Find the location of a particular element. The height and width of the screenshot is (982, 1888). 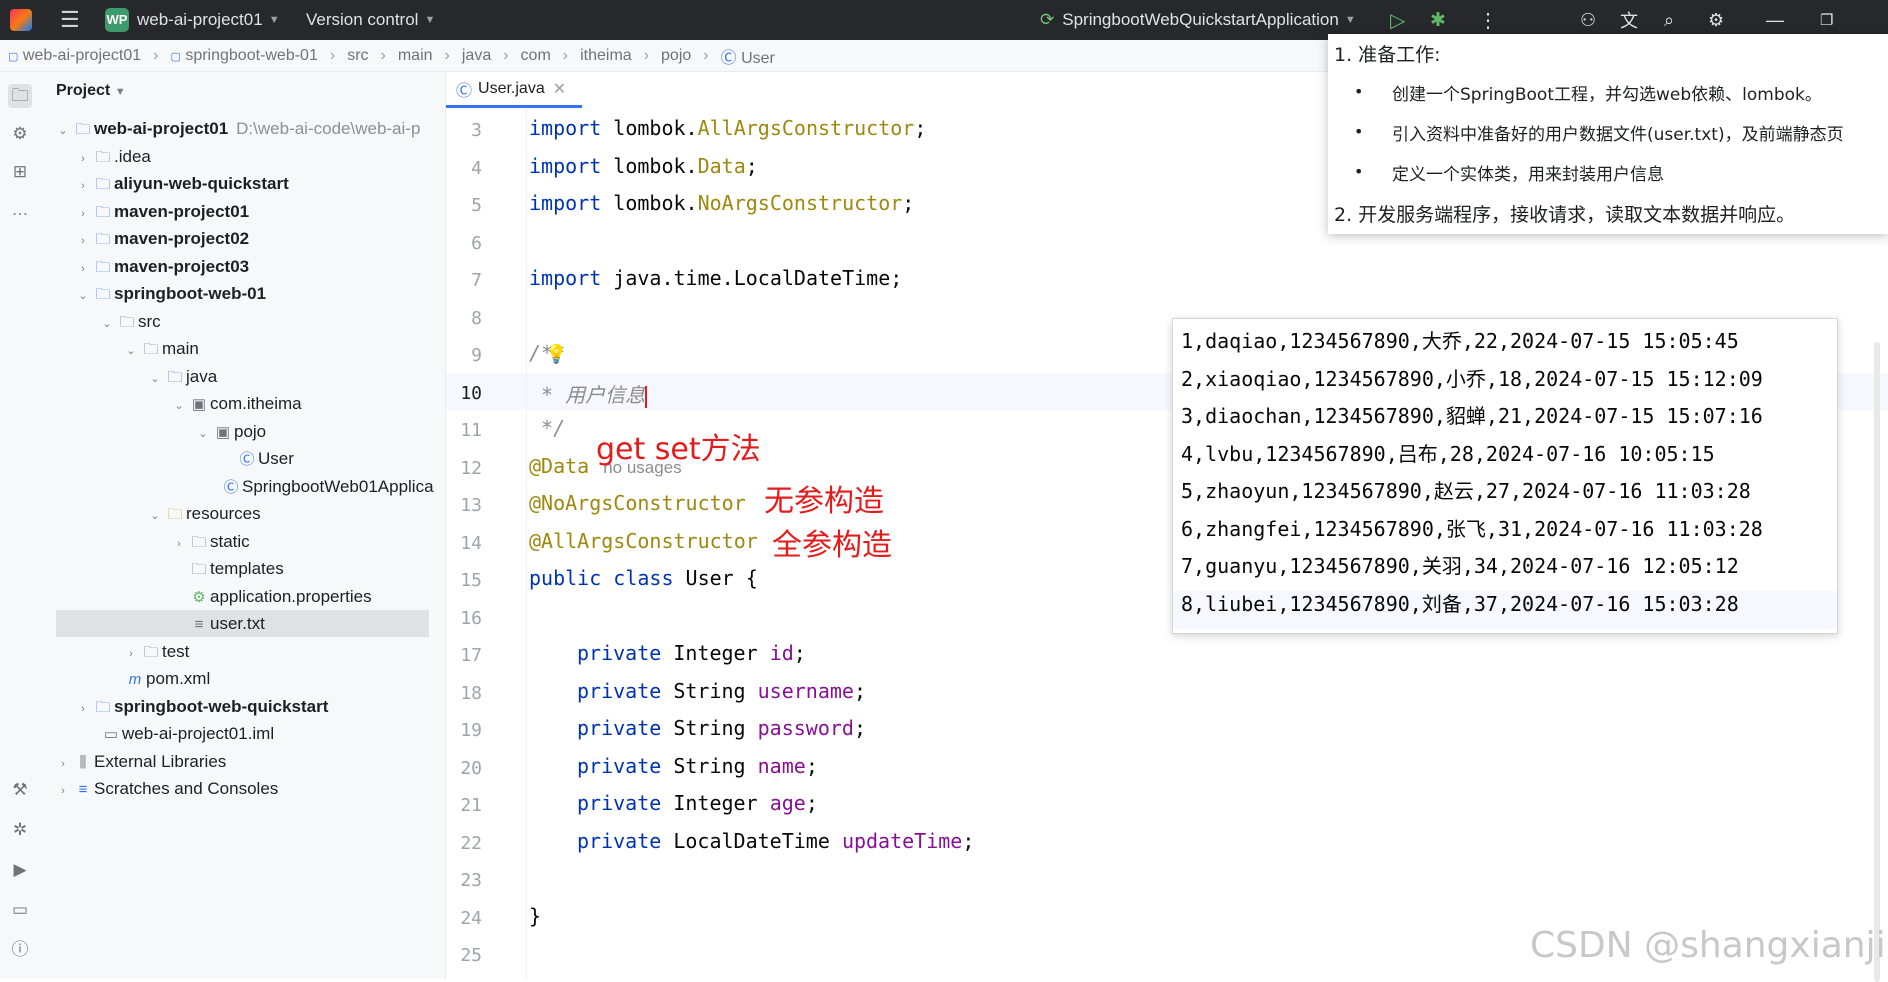

breadcrumb-item: main is located at coordinates (415, 56).